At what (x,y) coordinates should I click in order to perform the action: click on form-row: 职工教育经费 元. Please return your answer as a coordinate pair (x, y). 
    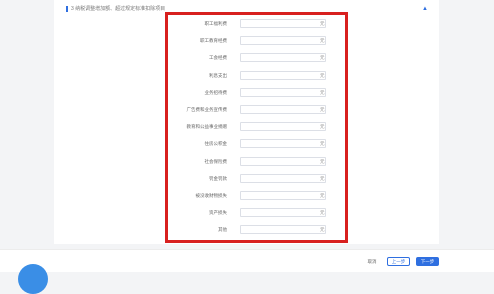
    Looking at the image, I should click on (247, 41).